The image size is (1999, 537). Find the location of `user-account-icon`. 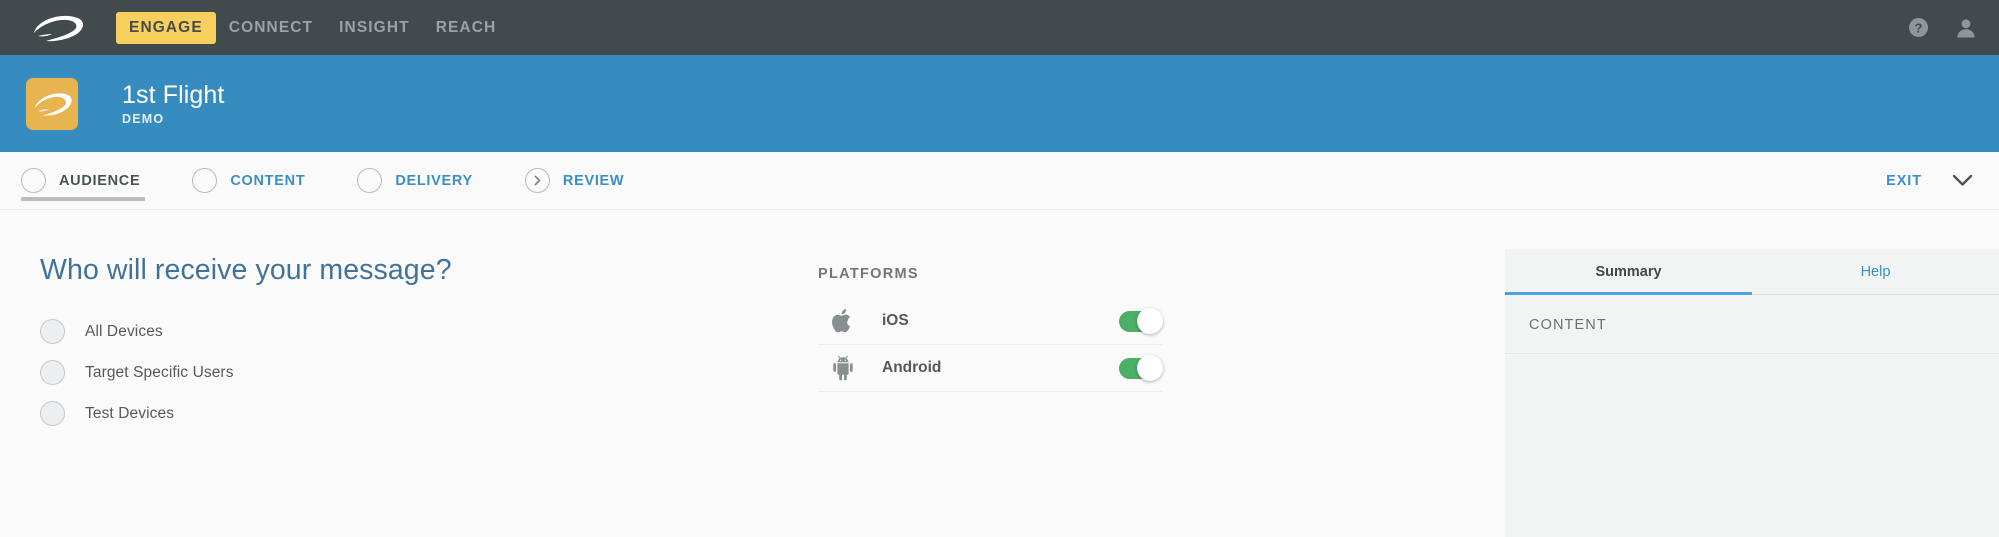

user-account-icon is located at coordinates (1966, 28).